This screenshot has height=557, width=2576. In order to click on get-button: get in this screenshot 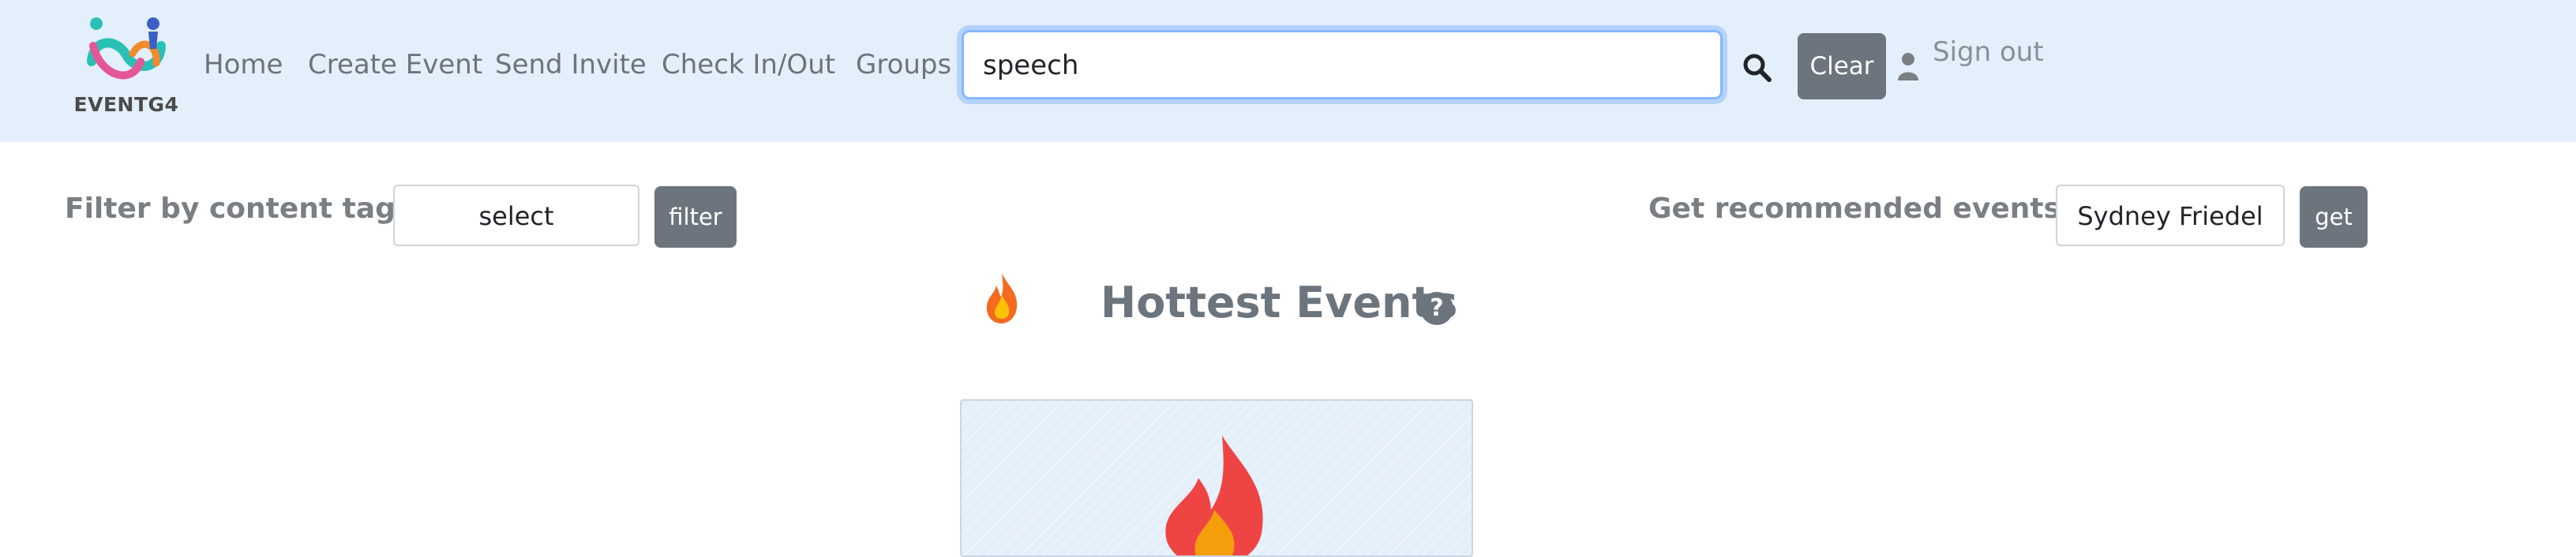, I will do `click(2334, 217)`.